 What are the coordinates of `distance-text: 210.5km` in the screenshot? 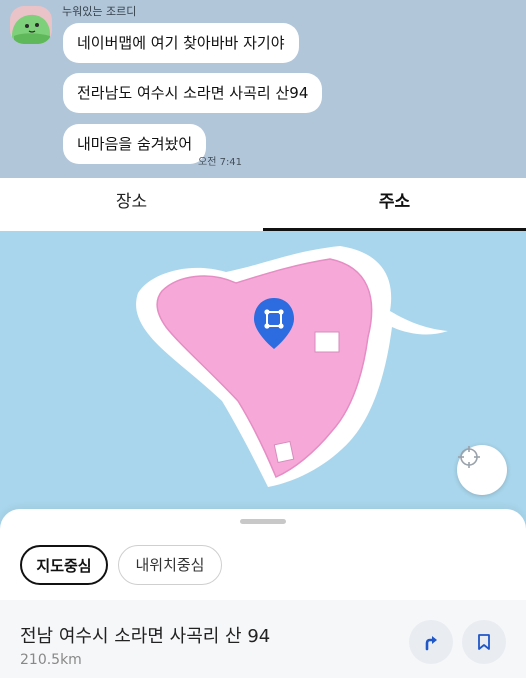 It's located at (51, 660).